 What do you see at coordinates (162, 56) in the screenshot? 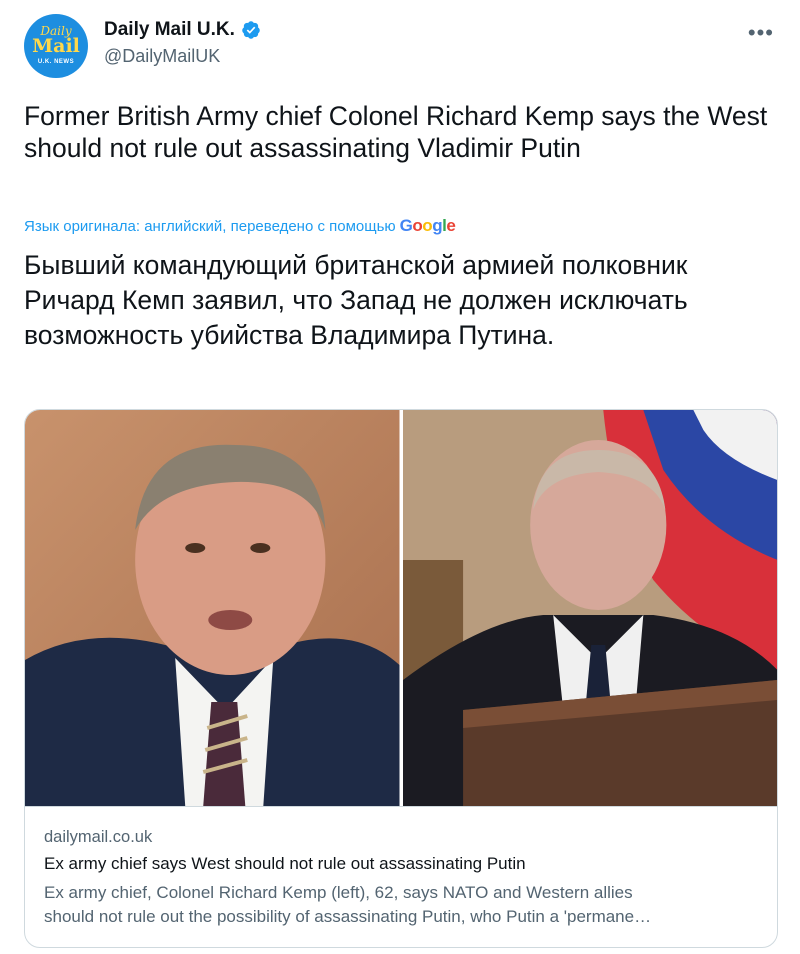
I see `author-handle: @DailyMailUK` at bounding box center [162, 56].